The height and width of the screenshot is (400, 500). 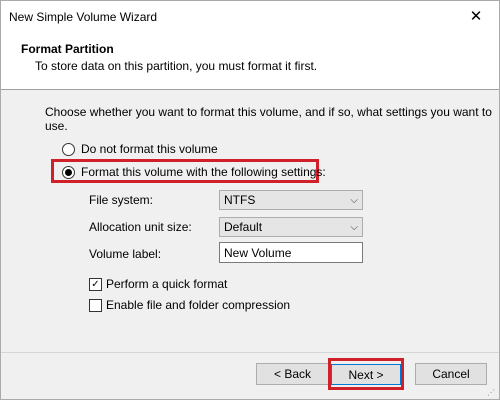 What do you see at coordinates (68, 172) in the screenshot?
I see `radio-format-circle` at bounding box center [68, 172].